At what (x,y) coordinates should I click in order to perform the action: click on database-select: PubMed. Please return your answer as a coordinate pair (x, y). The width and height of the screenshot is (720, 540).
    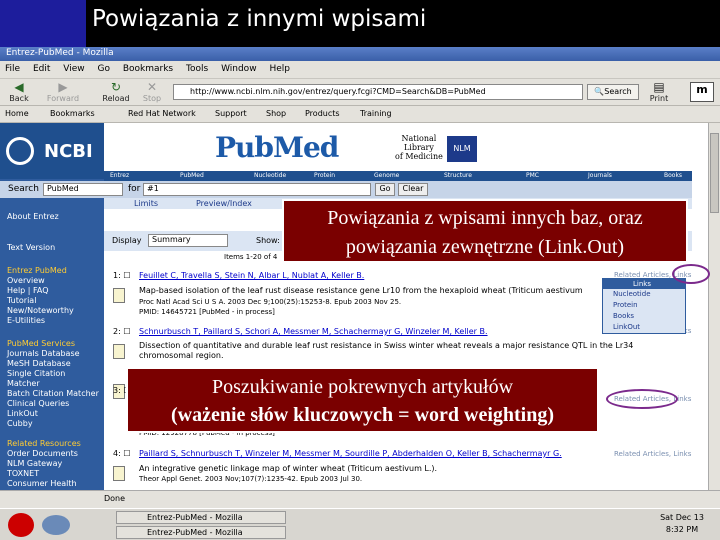
    Looking at the image, I should click on (83, 189).